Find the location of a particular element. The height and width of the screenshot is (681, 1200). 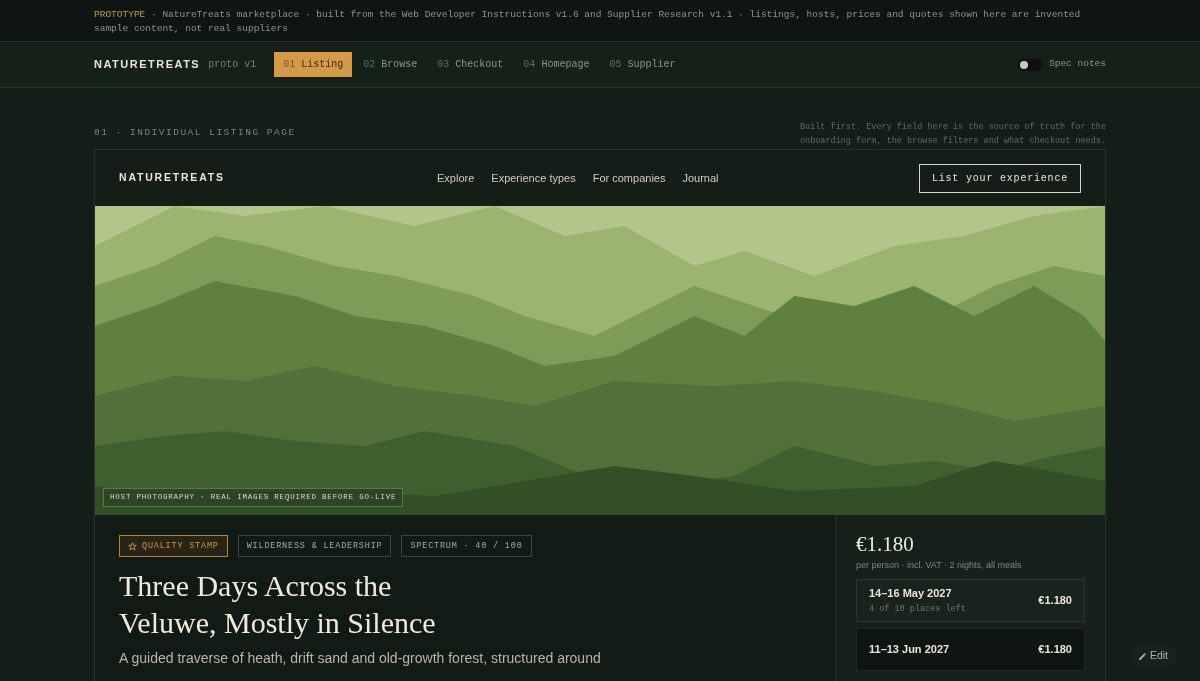

date-range: 14–16 May 2027 is located at coordinates (911, 593).